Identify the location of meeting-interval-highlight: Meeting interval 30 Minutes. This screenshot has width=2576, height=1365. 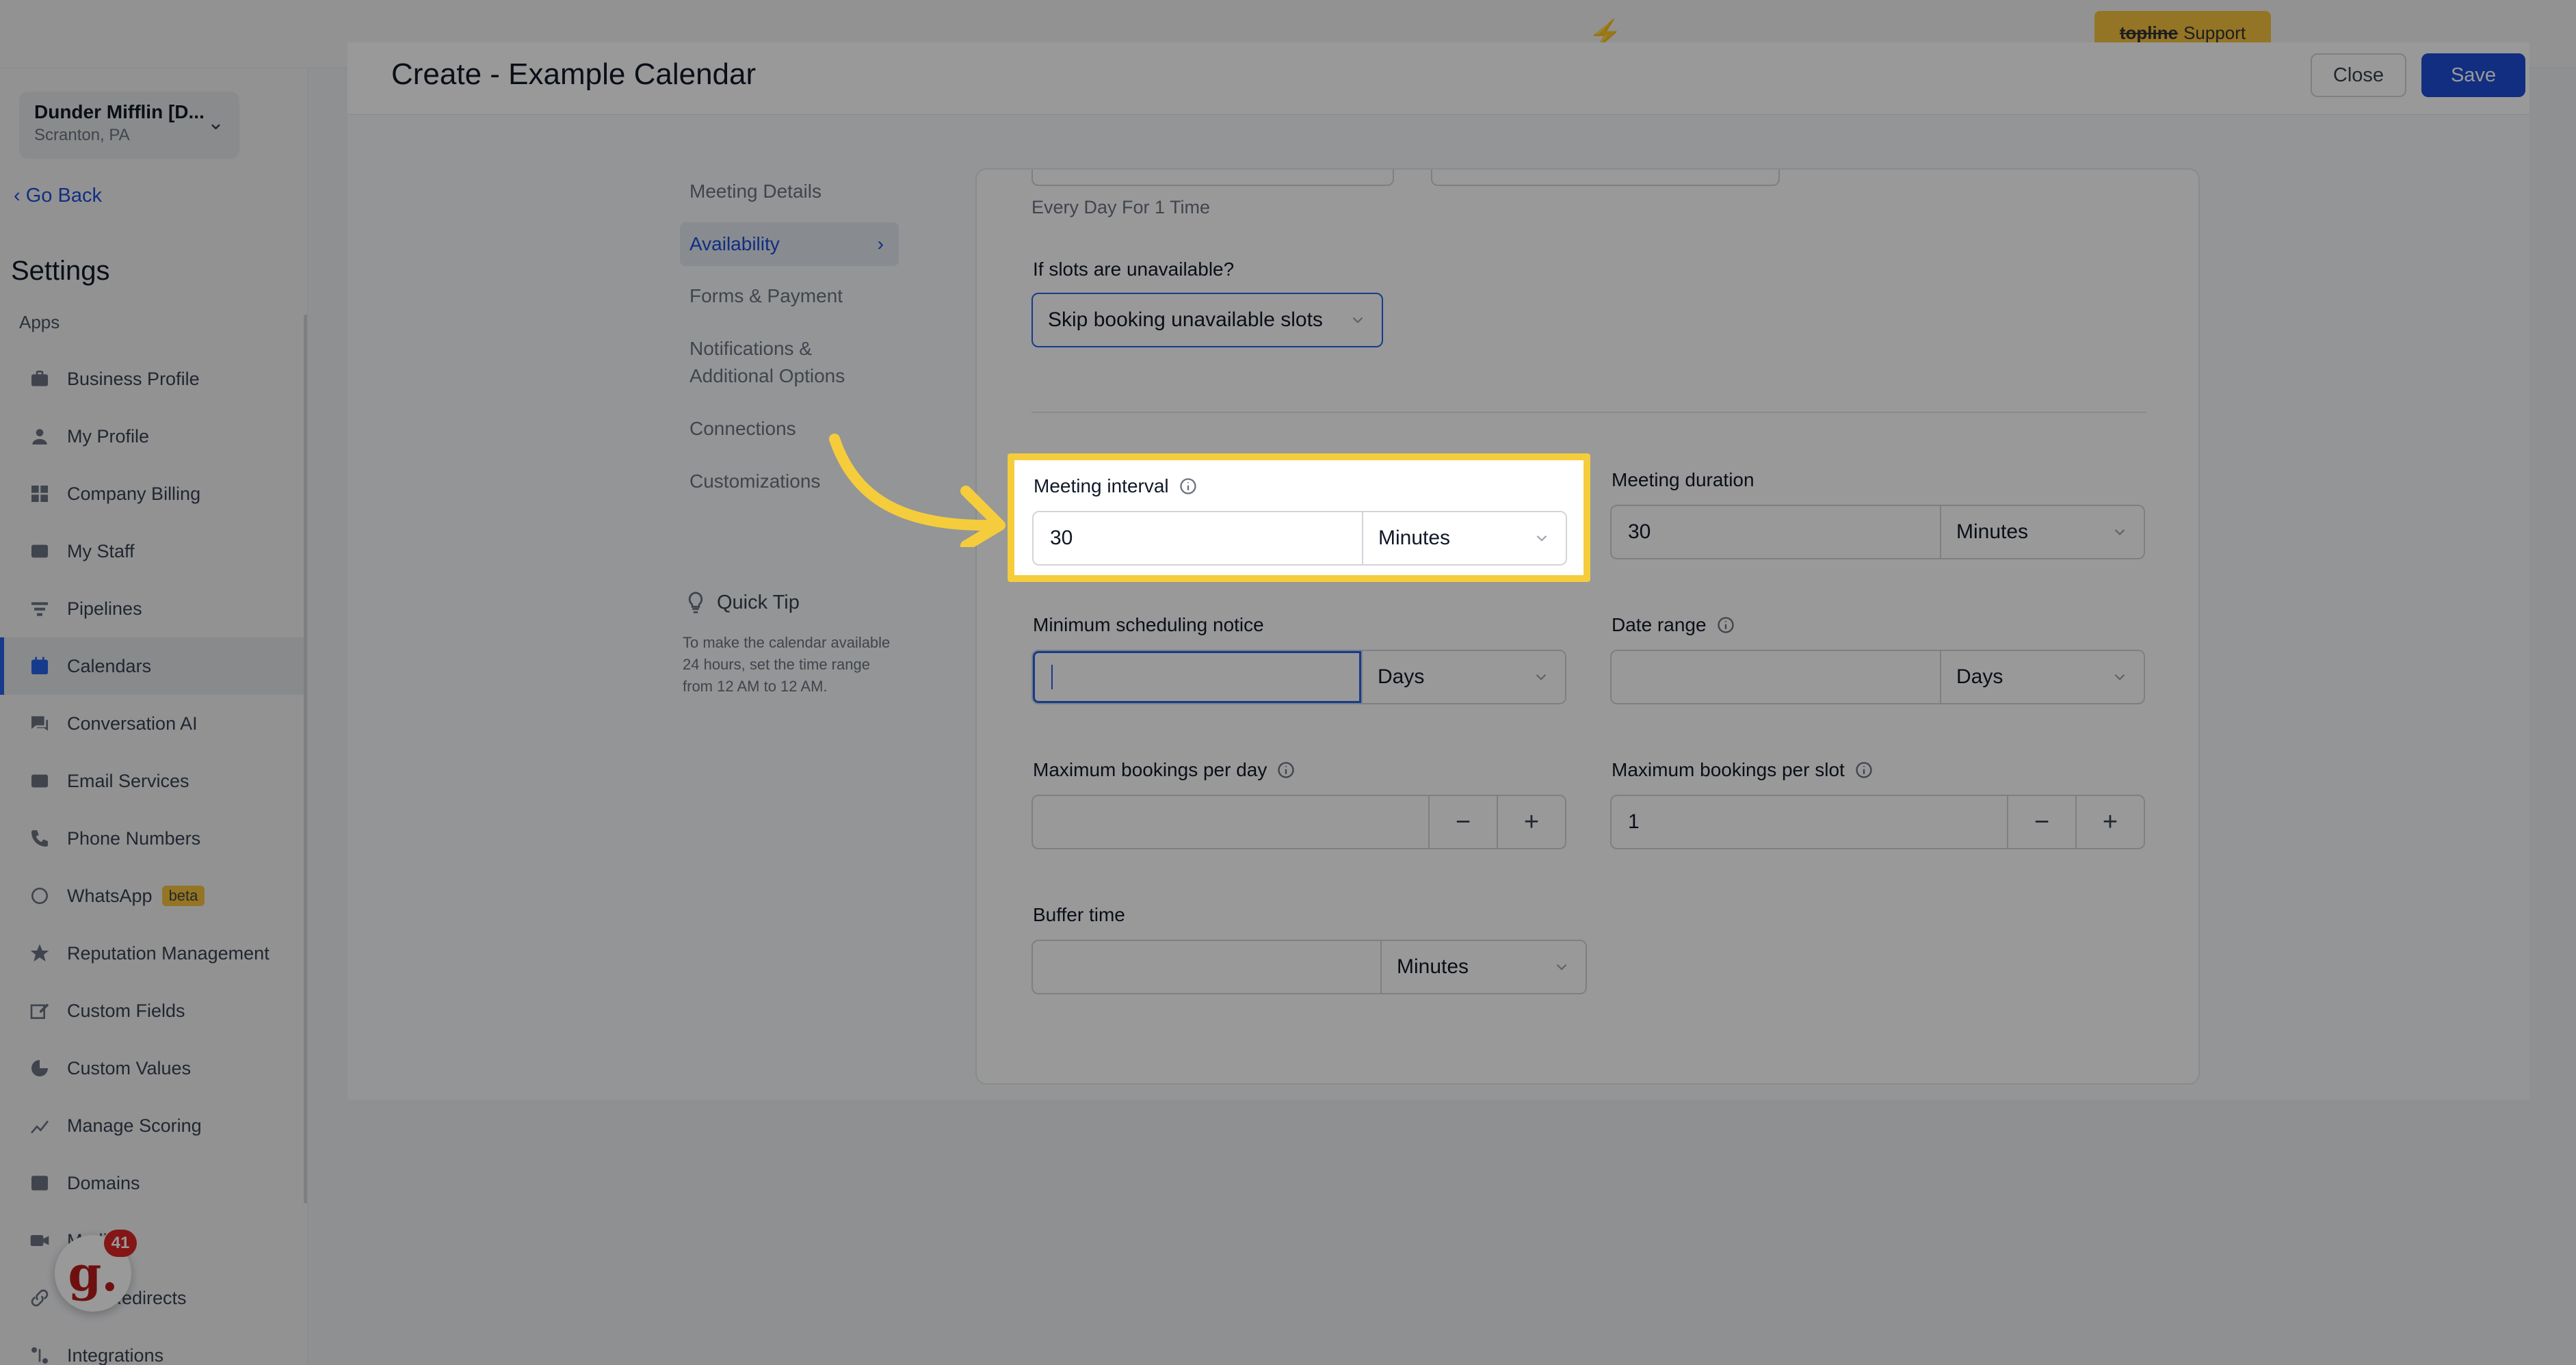
(1299, 517).